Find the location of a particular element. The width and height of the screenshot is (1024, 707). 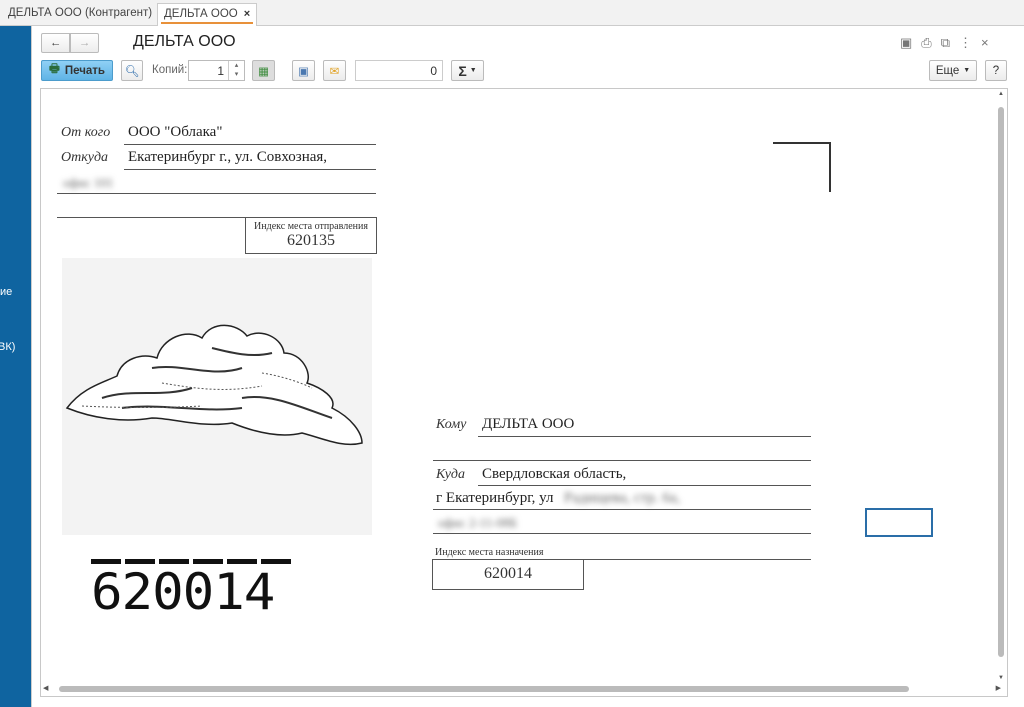

from-address-line1: Екатеринбург г., ул. Совхозная, is located at coordinates (228, 157).